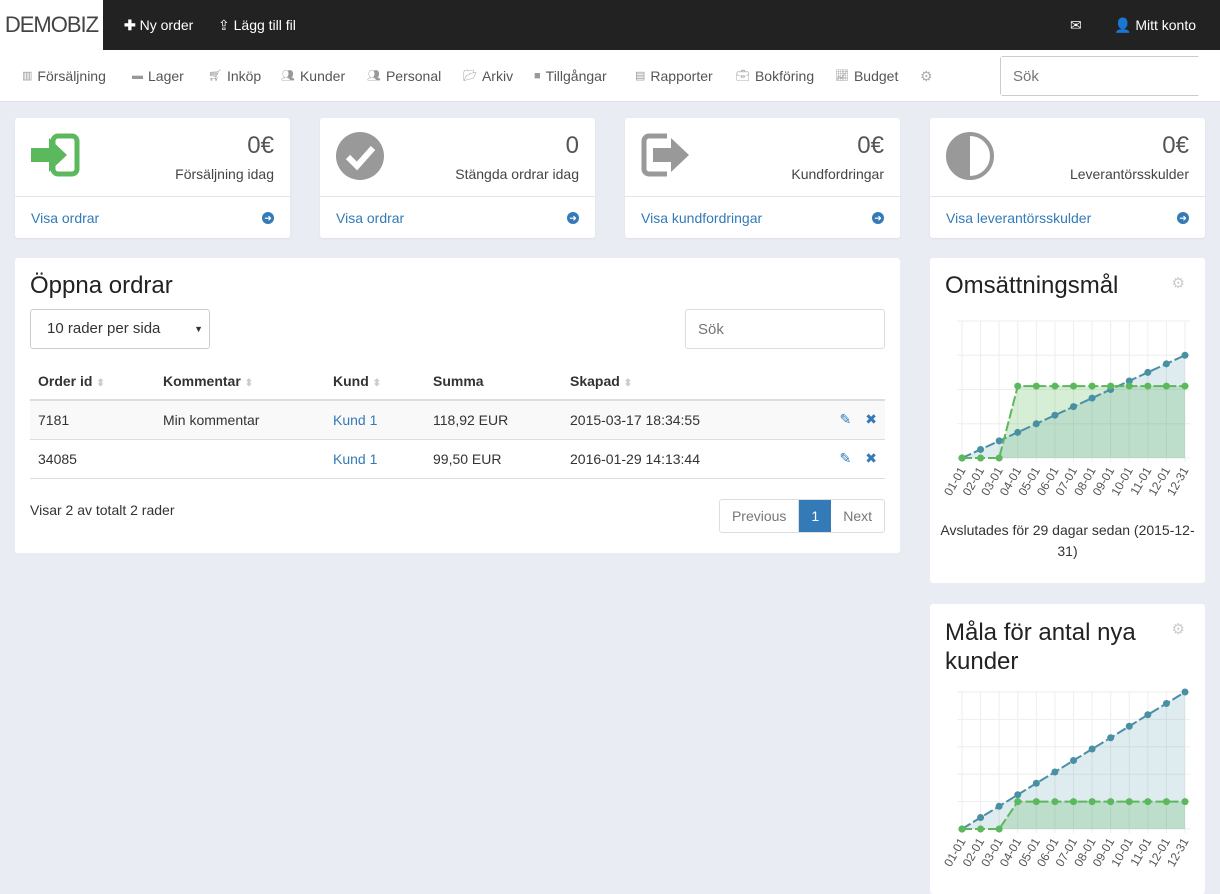 Image resolution: width=1220 pixels, height=894 pixels. Describe the element at coordinates (1067, 217) in the screenshot. I see `stat-link: Visa leverantörsskulder ➜` at that location.